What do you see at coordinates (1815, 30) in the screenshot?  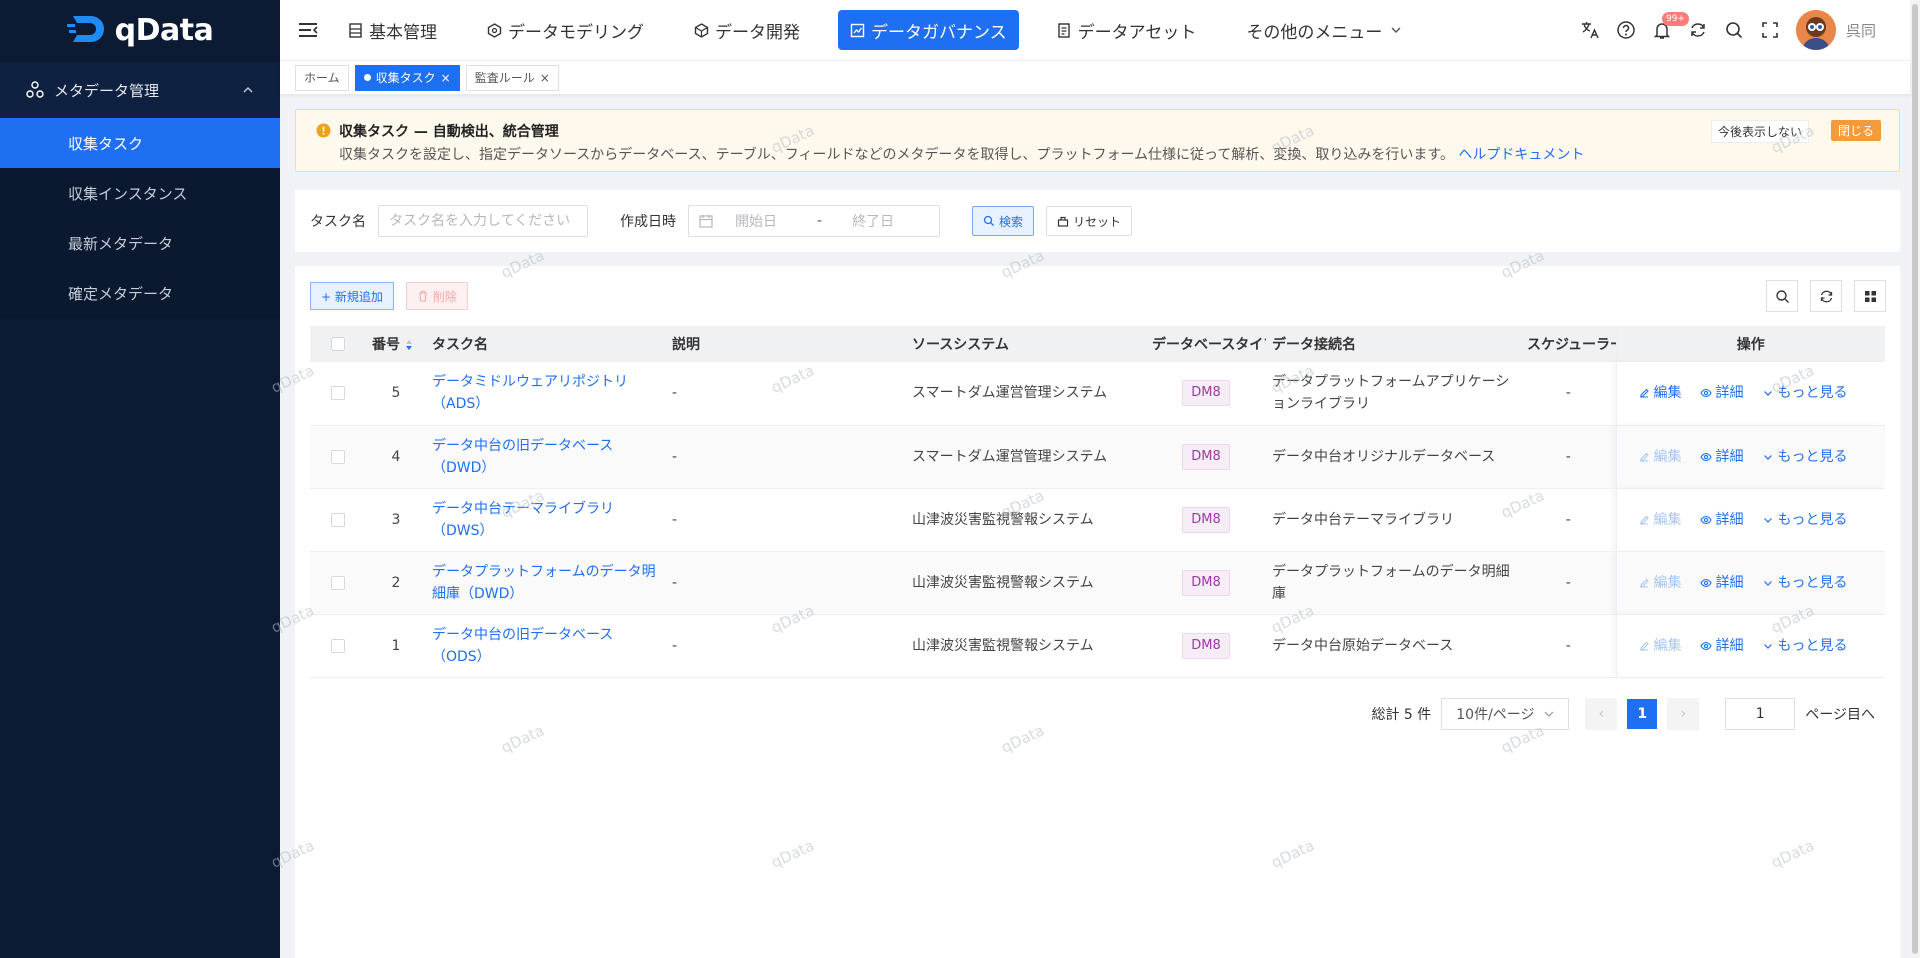 I see `avatar` at bounding box center [1815, 30].